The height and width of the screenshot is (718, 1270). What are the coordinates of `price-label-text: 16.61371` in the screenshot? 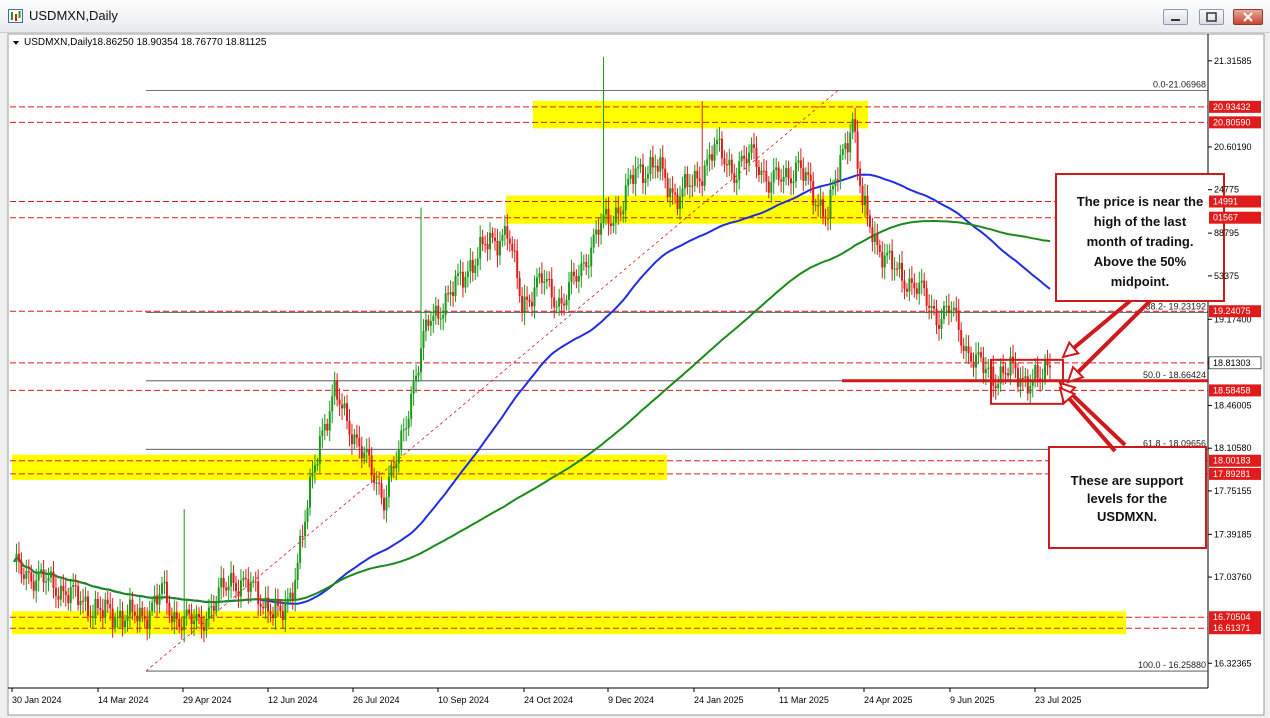 It's located at (1232, 628).